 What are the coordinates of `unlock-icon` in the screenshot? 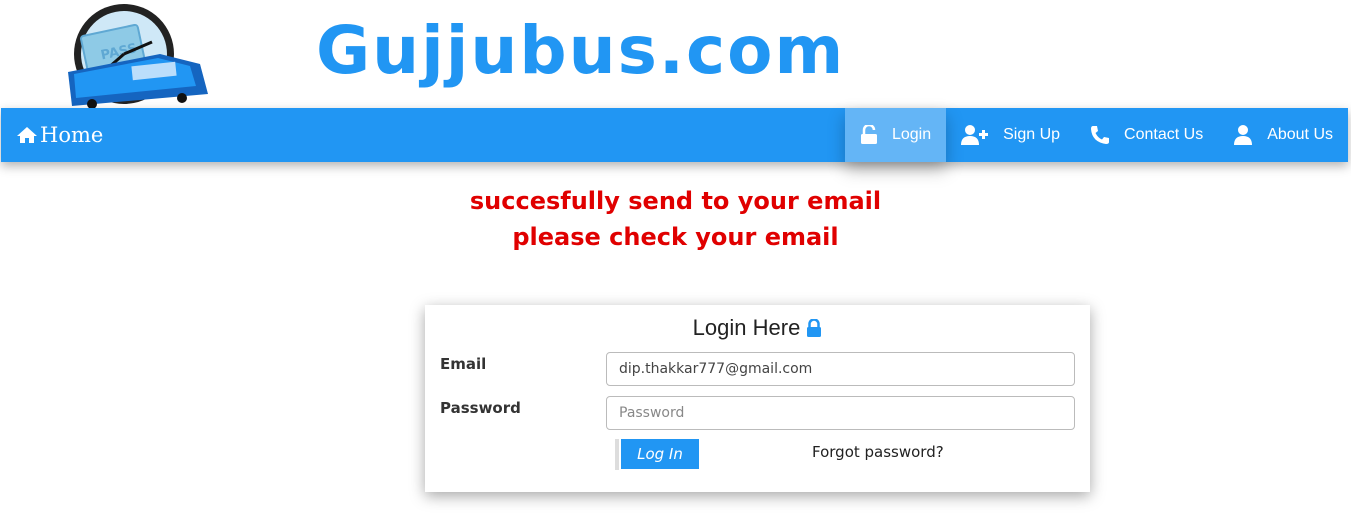 It's located at (868, 134).